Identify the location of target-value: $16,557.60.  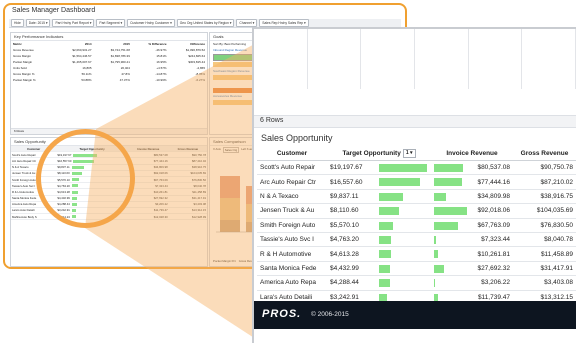
(346, 182).